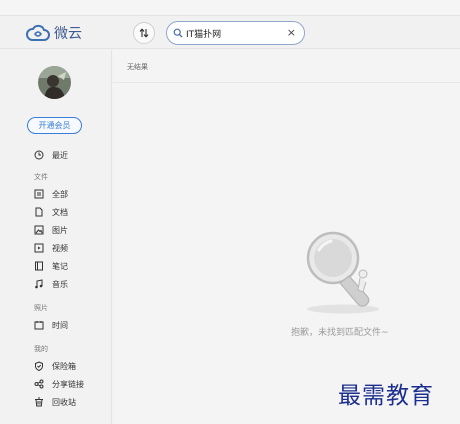  I want to click on watermark: 最需教育, so click(386, 396).